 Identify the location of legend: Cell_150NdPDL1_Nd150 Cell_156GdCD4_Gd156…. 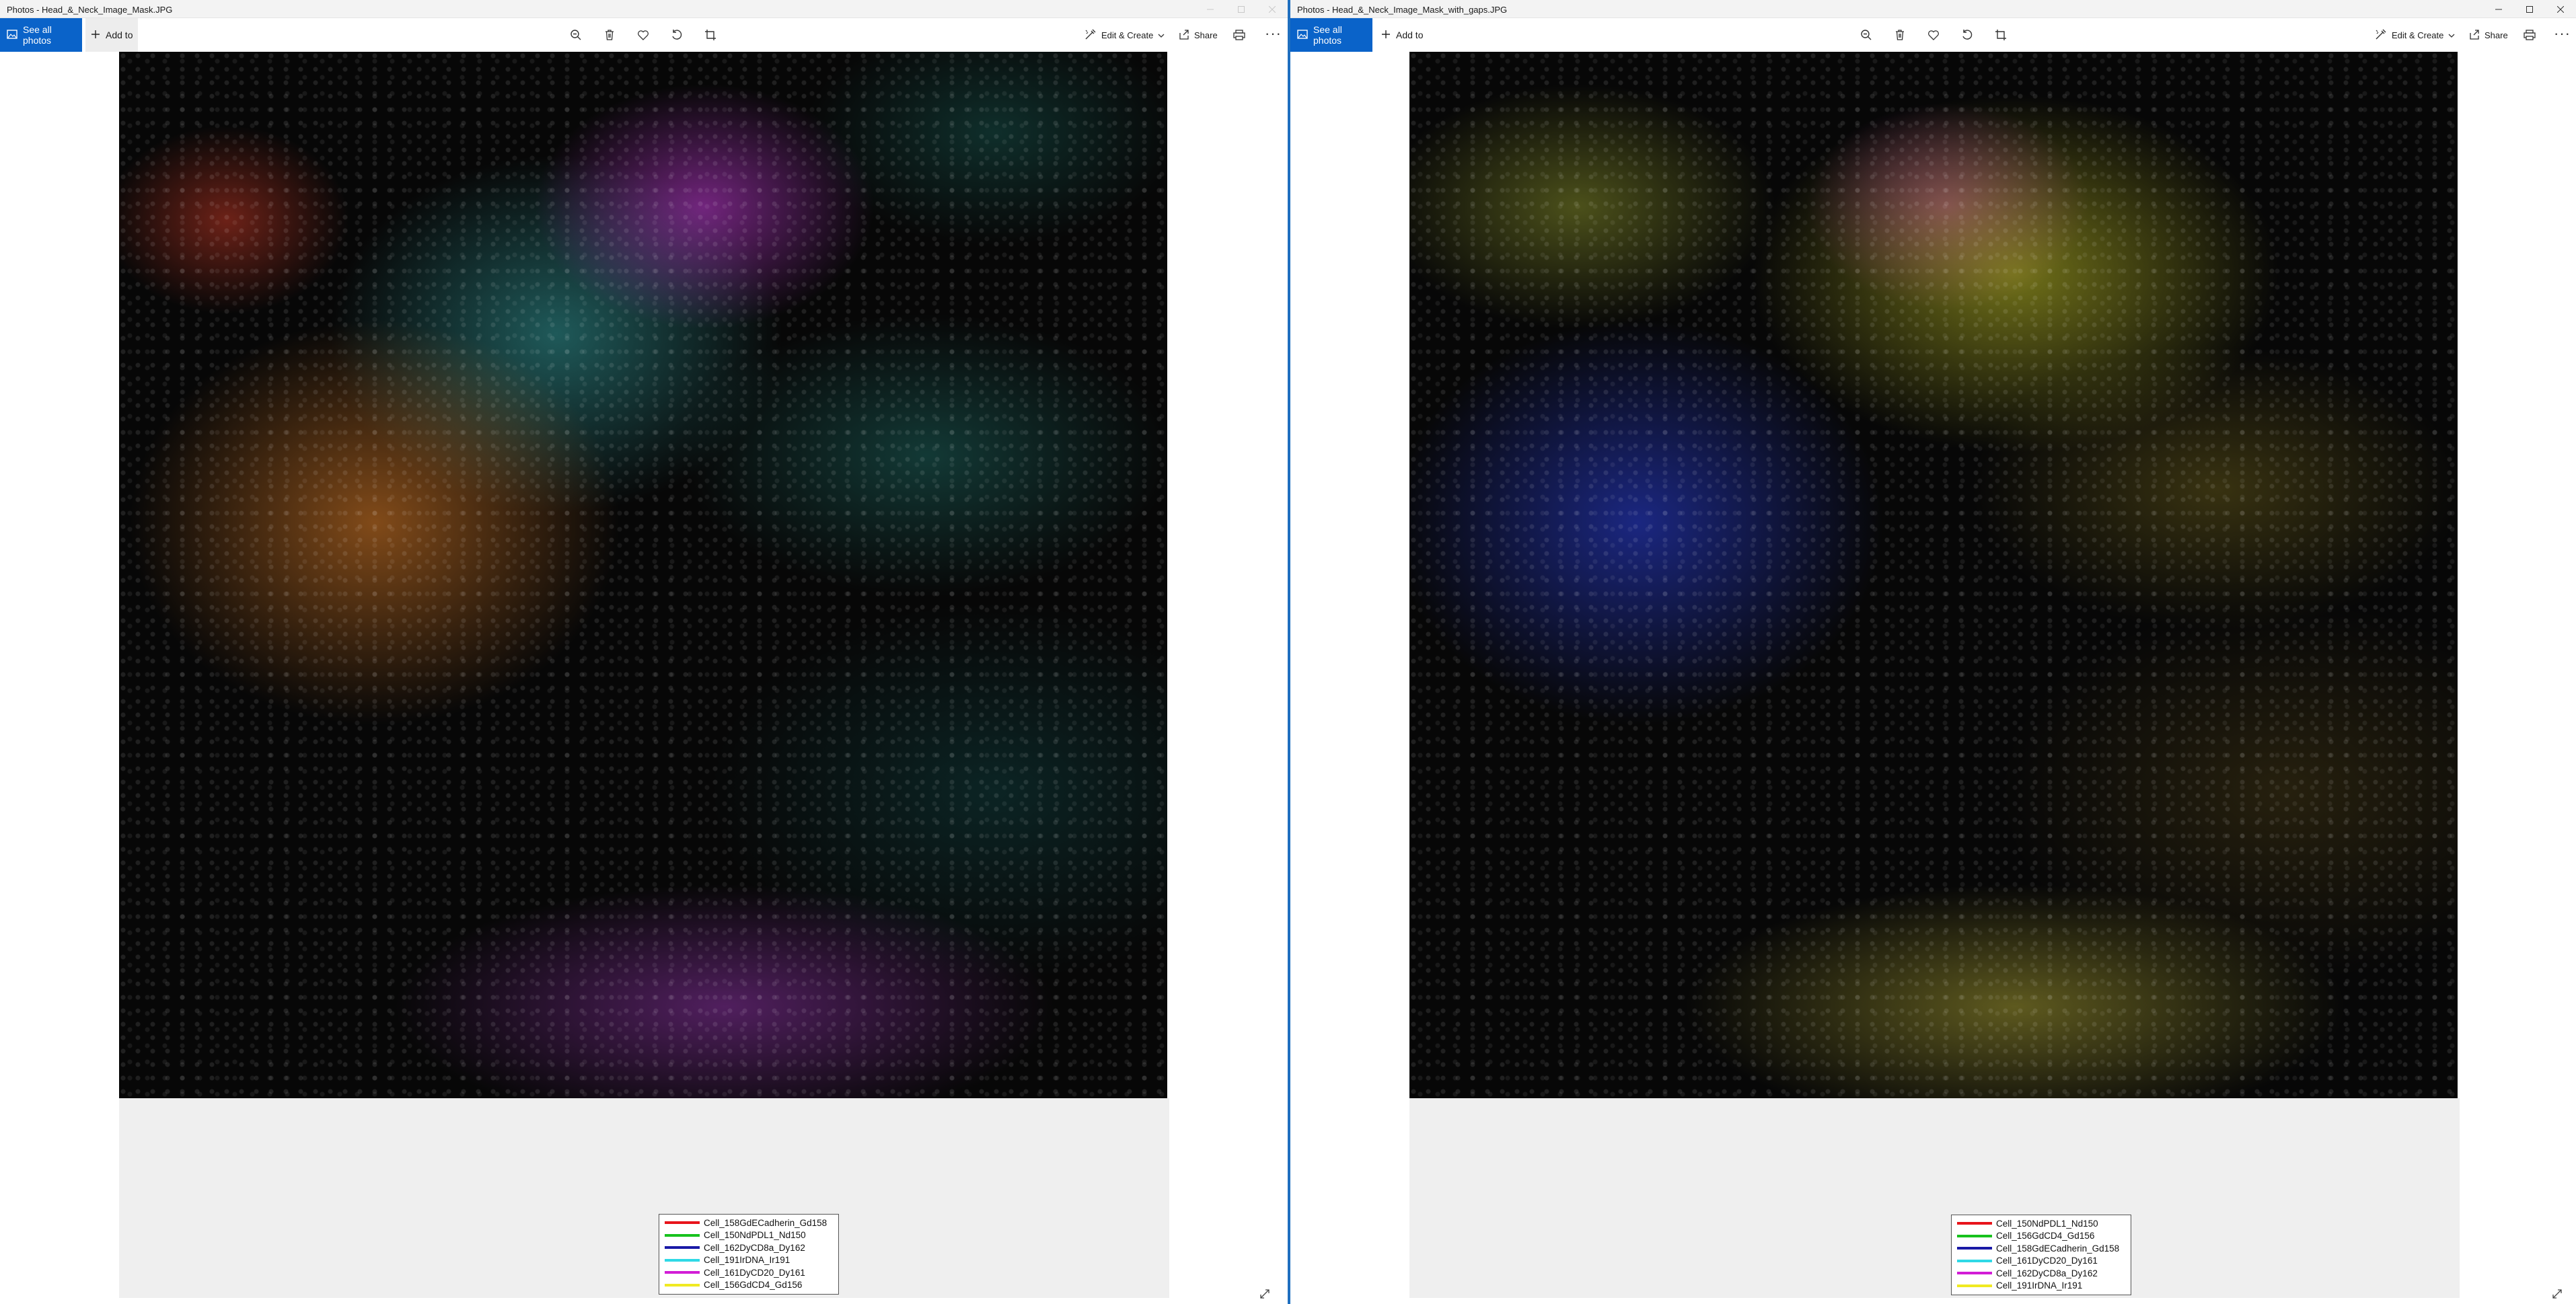
(2041, 1255).